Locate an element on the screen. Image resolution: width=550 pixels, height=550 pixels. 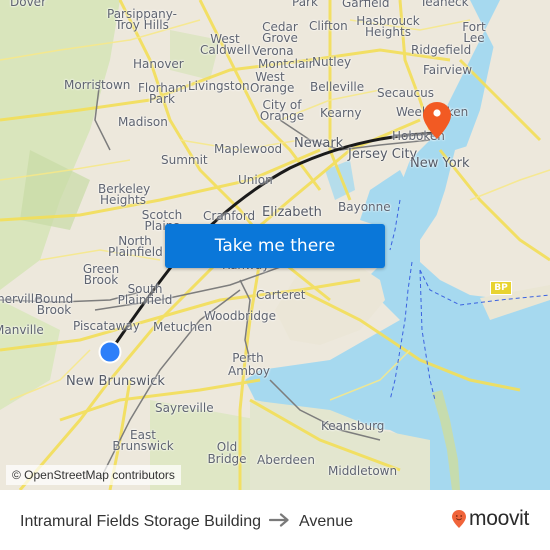
origin-marker-icon is located at coordinates (110, 352).